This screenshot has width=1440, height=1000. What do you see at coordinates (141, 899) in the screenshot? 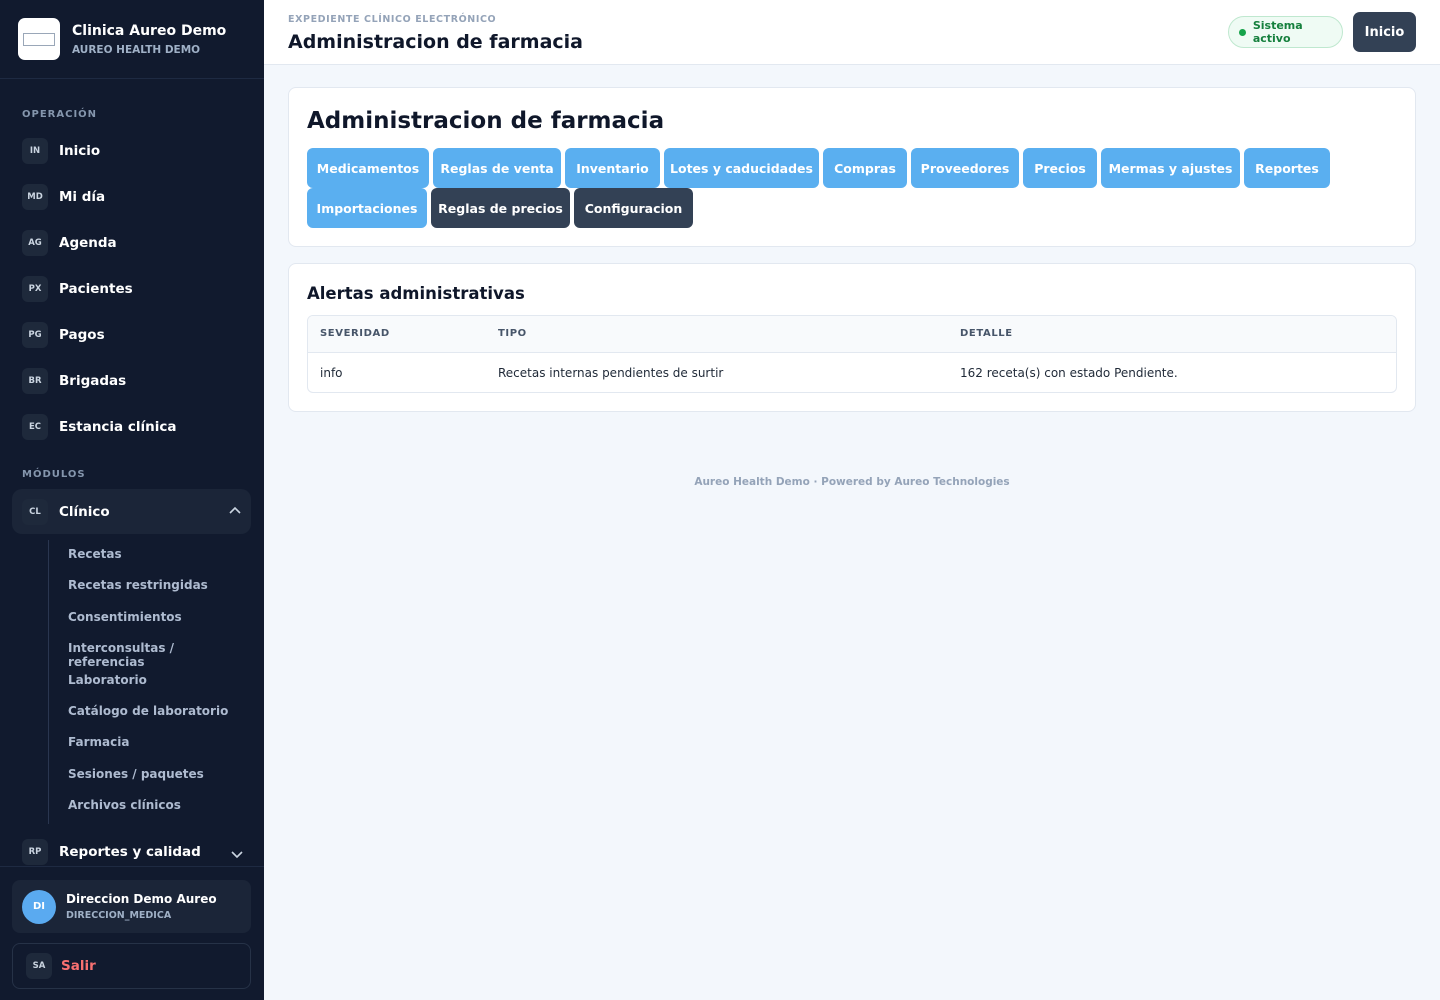
I see `user-name: Direccion Demo Aureo` at bounding box center [141, 899].